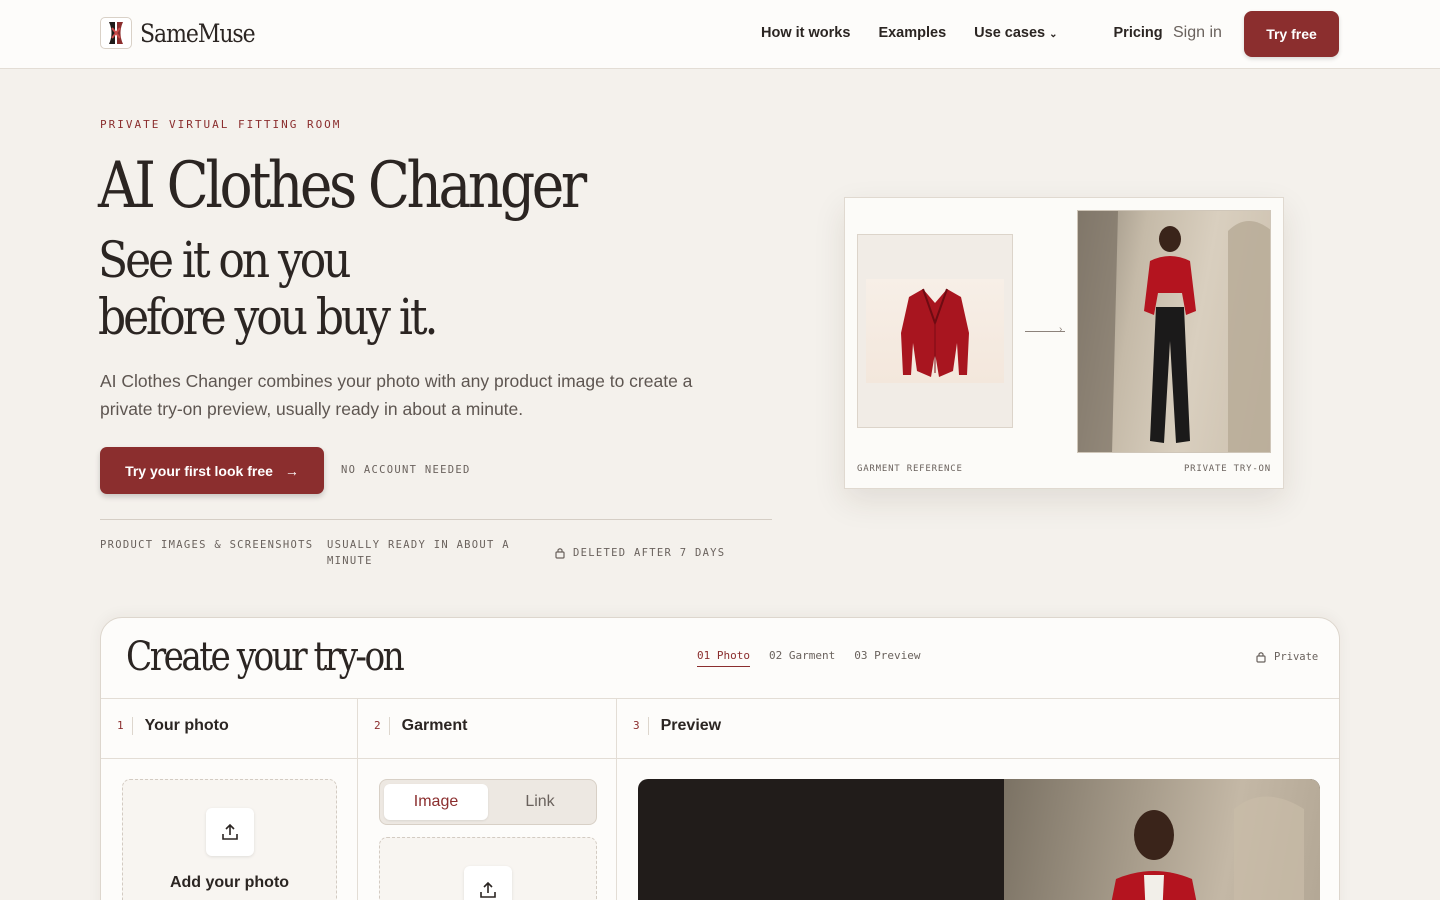 The height and width of the screenshot is (900, 1440). I want to click on nav-use-cases: Use cases ⌄, so click(1029, 33).